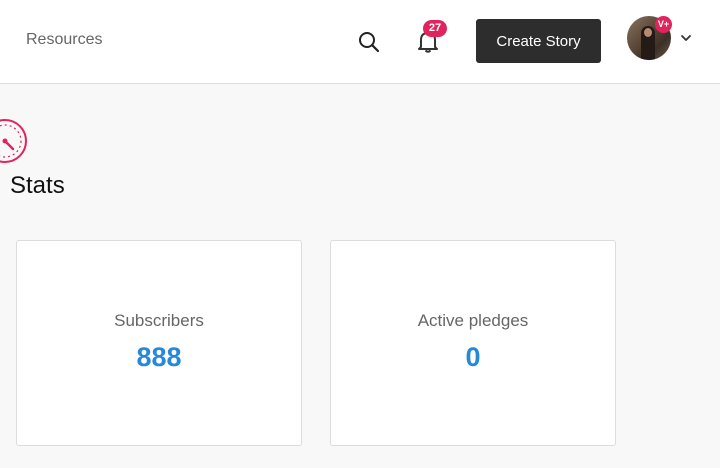  I want to click on resources-link: Resources, so click(64, 40).